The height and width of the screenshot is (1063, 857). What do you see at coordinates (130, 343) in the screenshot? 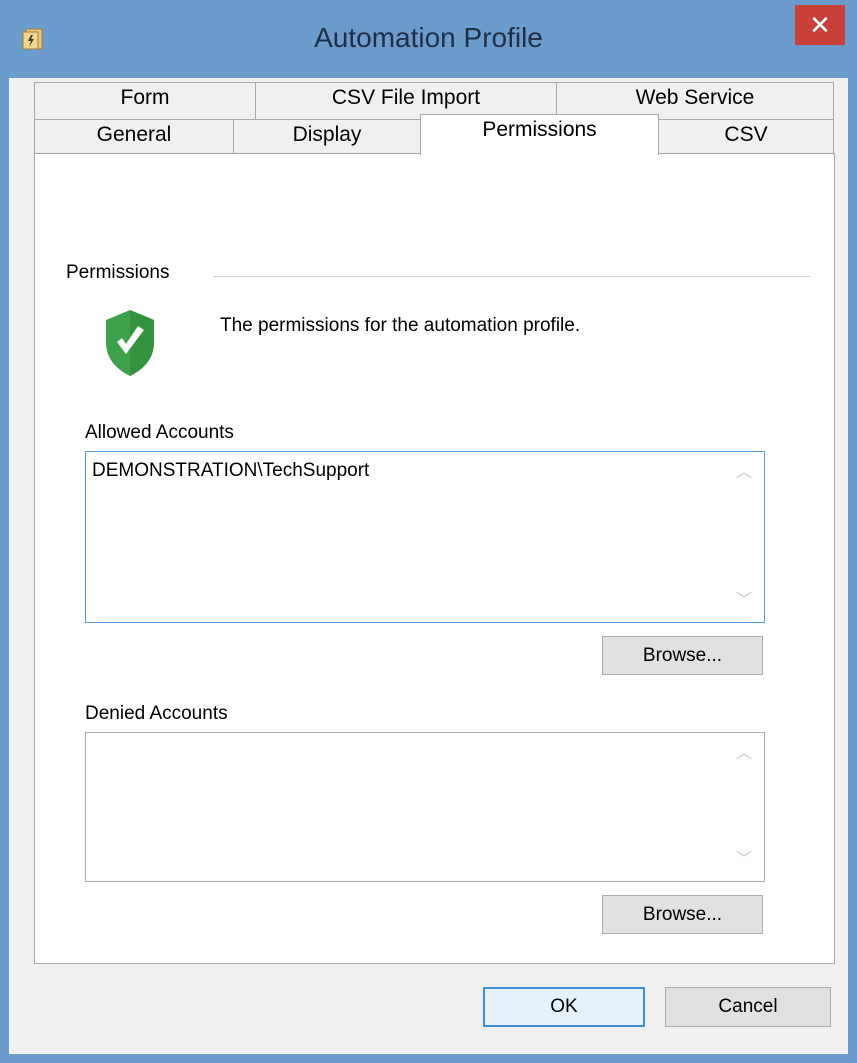
I see `shield-check-icon` at bounding box center [130, 343].